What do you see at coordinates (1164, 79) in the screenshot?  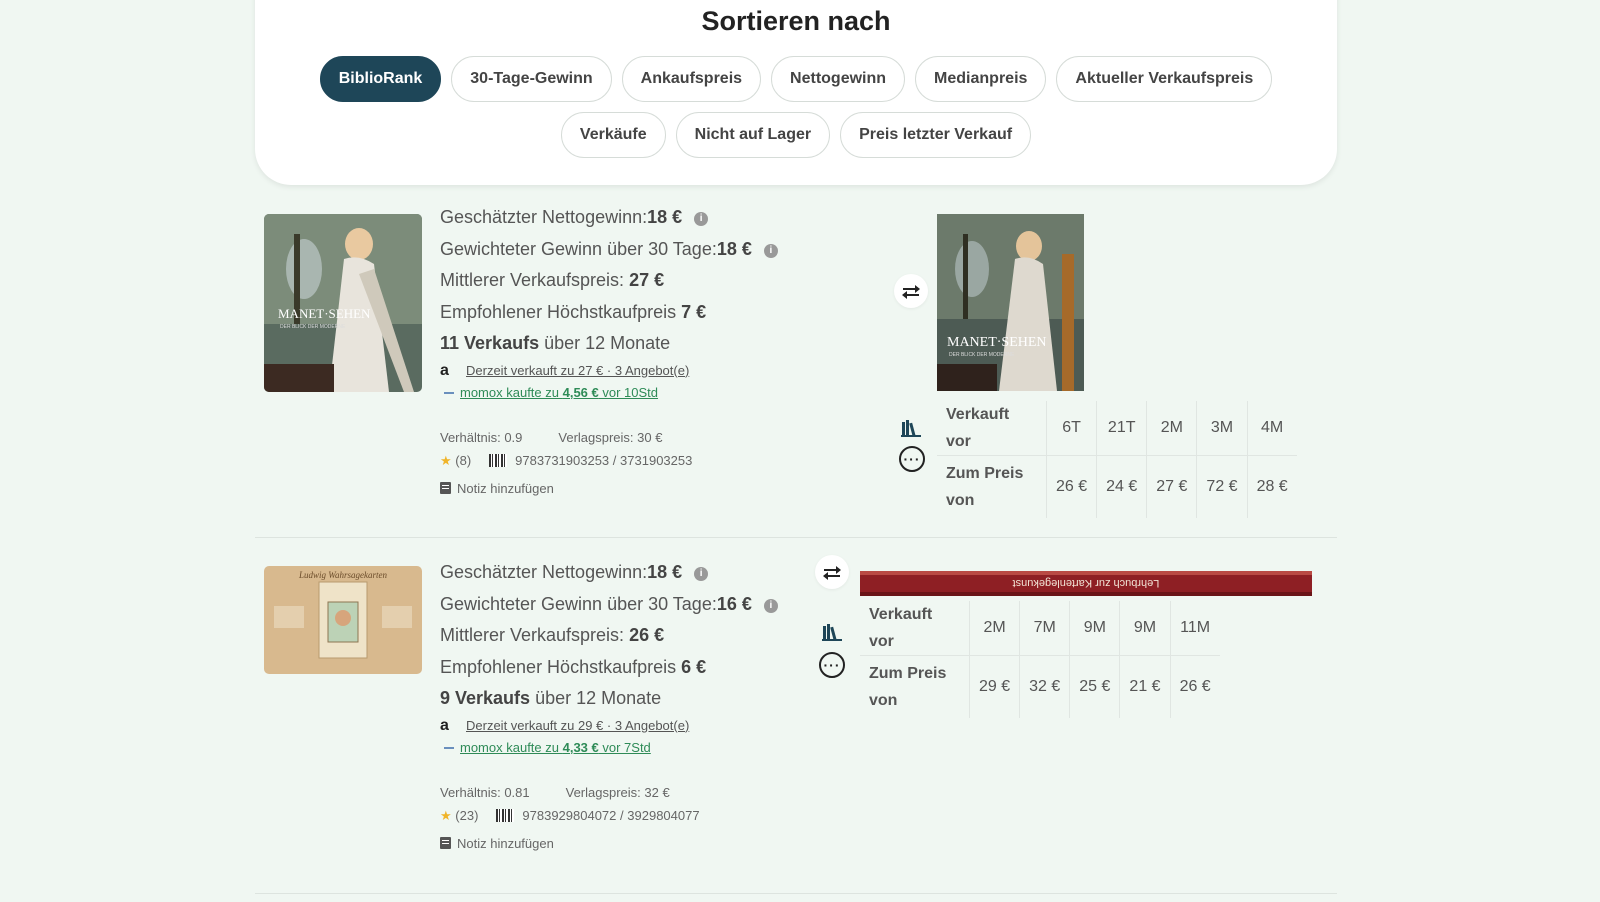 I see `sort-option-aktueller-verkaufspreis: Aktueller Verkaufspreis` at bounding box center [1164, 79].